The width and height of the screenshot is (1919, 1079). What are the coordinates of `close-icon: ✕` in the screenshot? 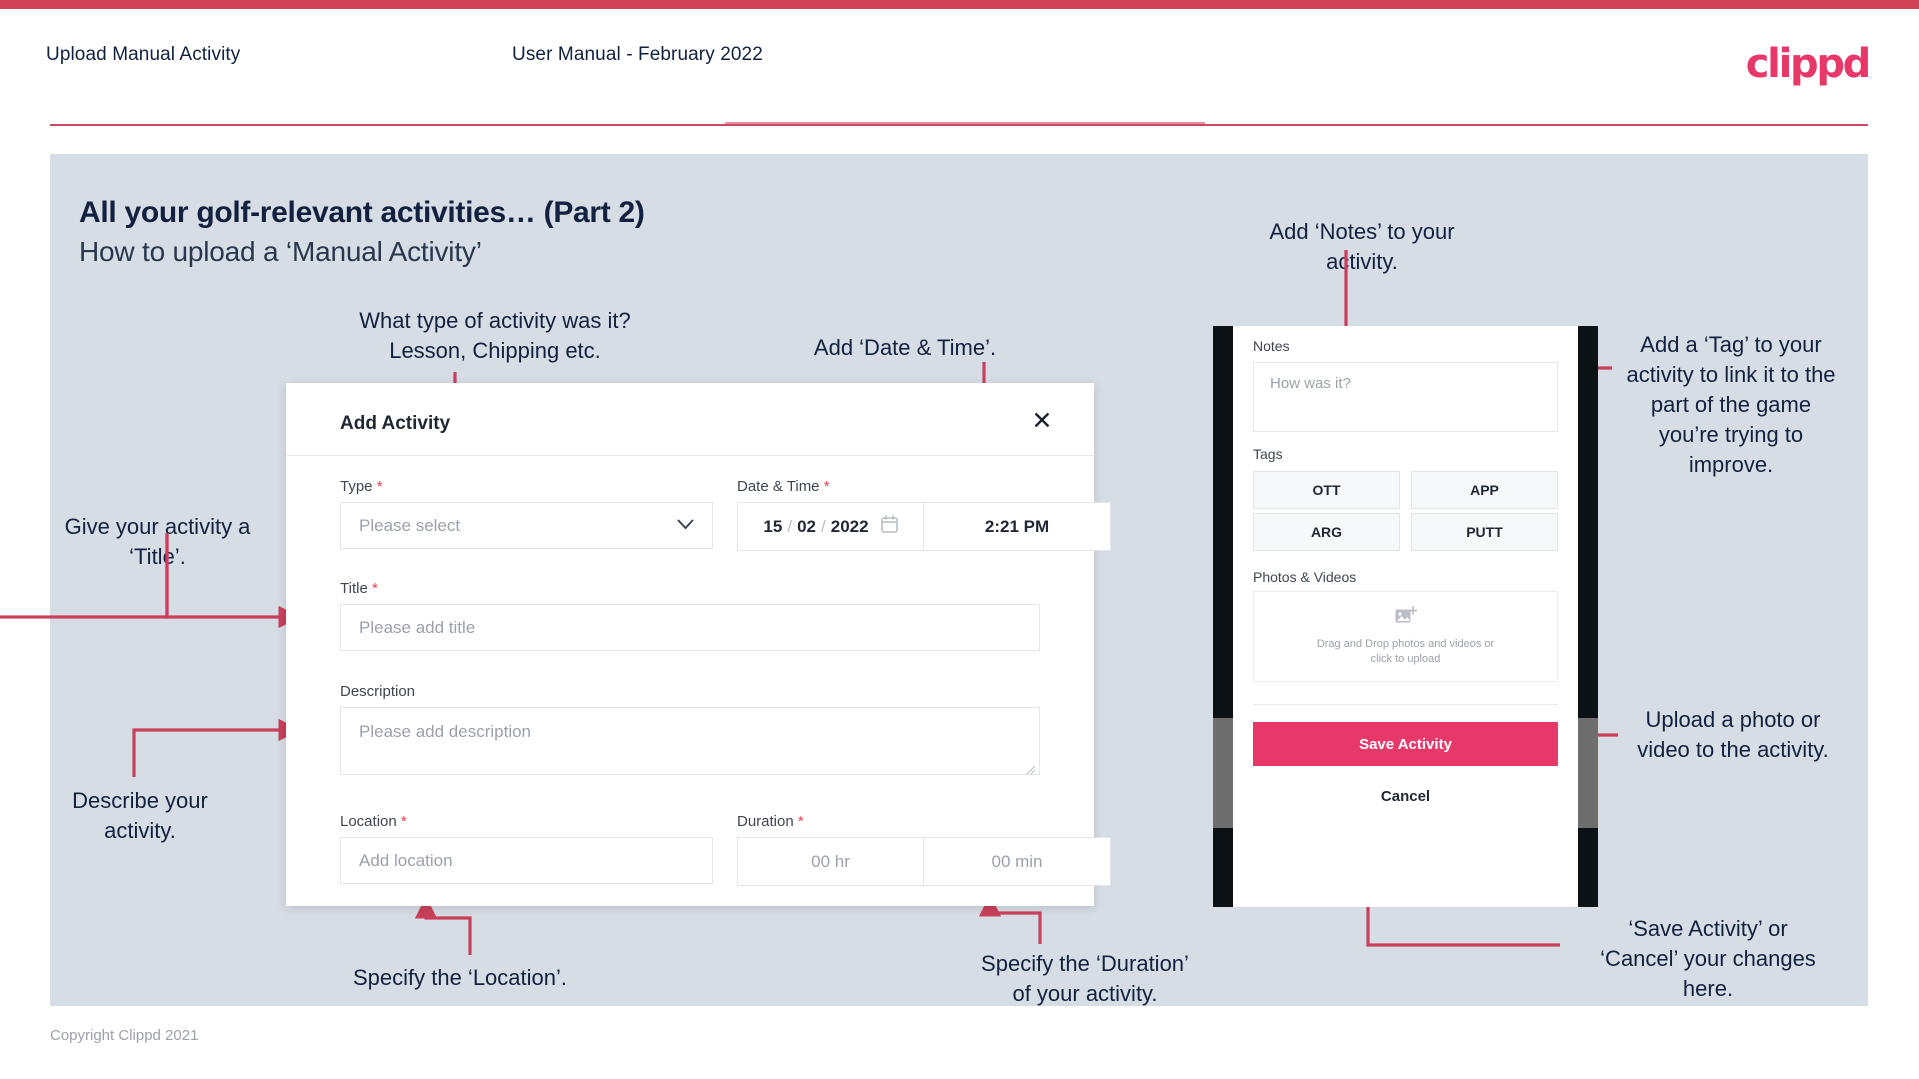 It's located at (1042, 422).